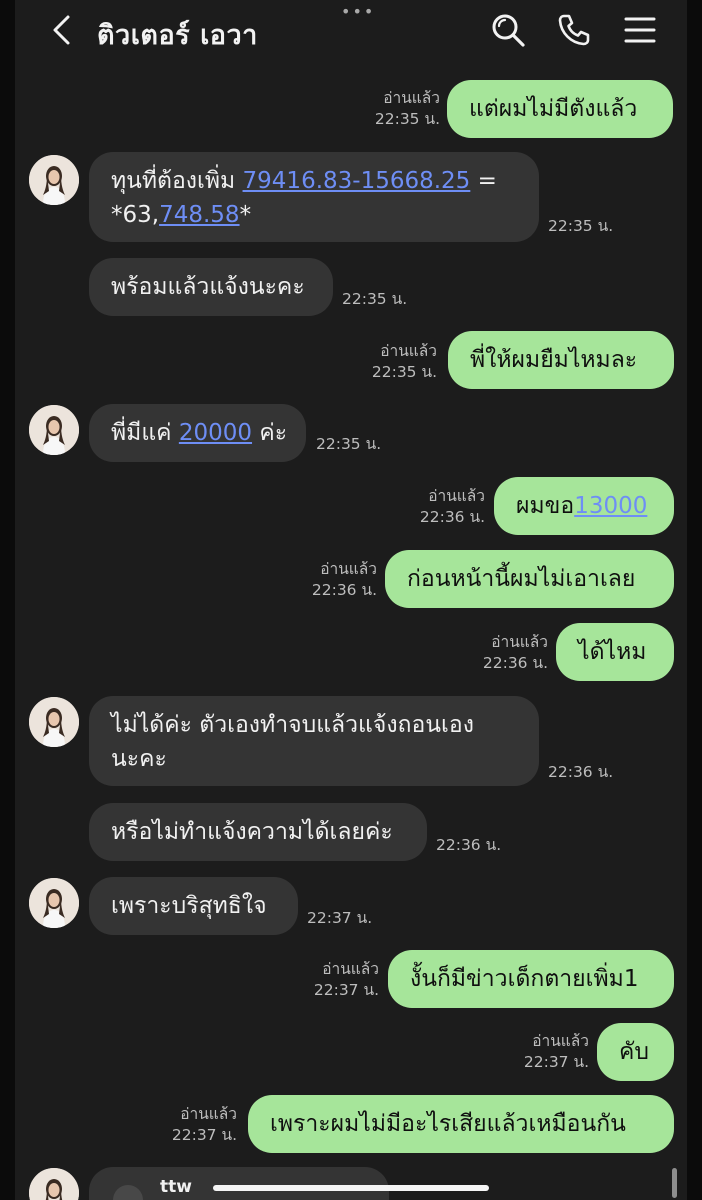 The height and width of the screenshot is (1200, 702). I want to click on chat-header: ติวเตอร์ เอวา •••, so click(351, 31).